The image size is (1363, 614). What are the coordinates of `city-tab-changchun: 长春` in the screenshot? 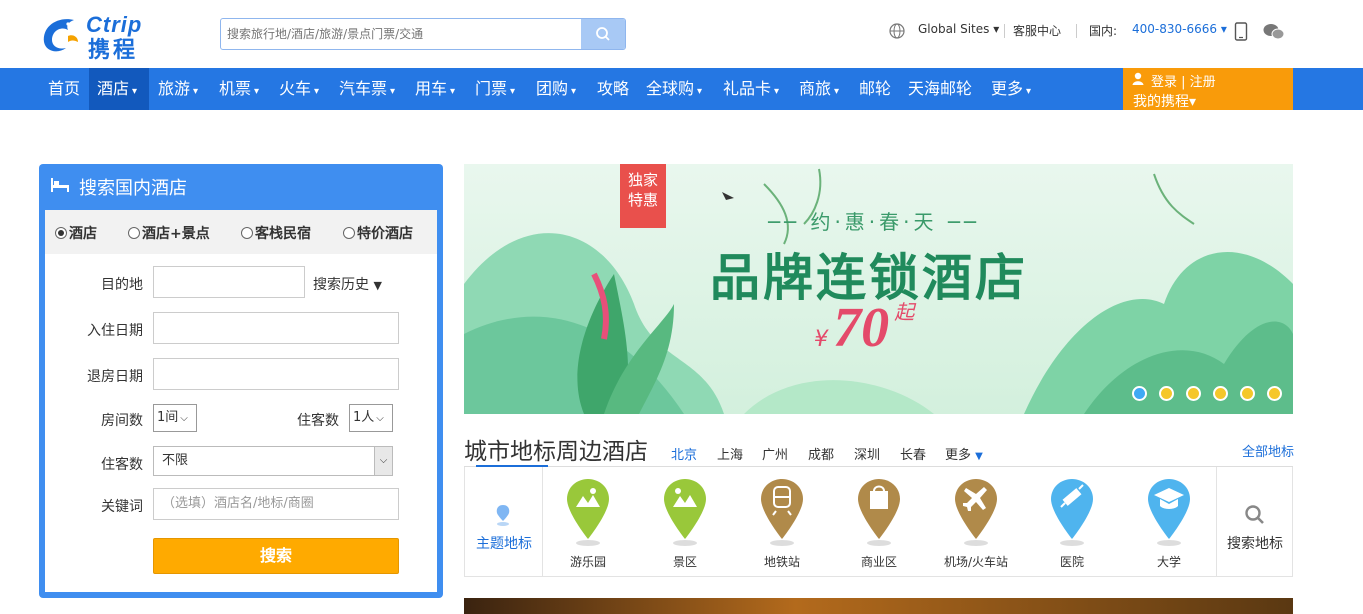 It's located at (913, 453).